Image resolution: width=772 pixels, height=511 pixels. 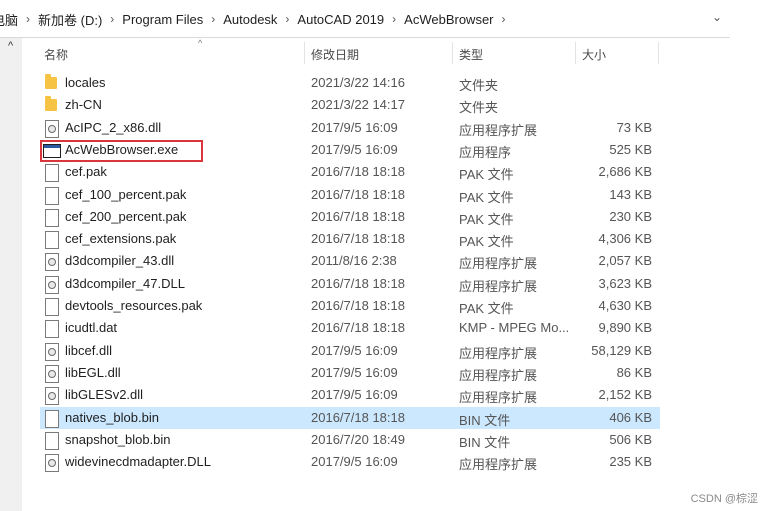 I want to click on file-row: locales 2021/3/22 14:16 文件夹, so click(x=350, y=83).